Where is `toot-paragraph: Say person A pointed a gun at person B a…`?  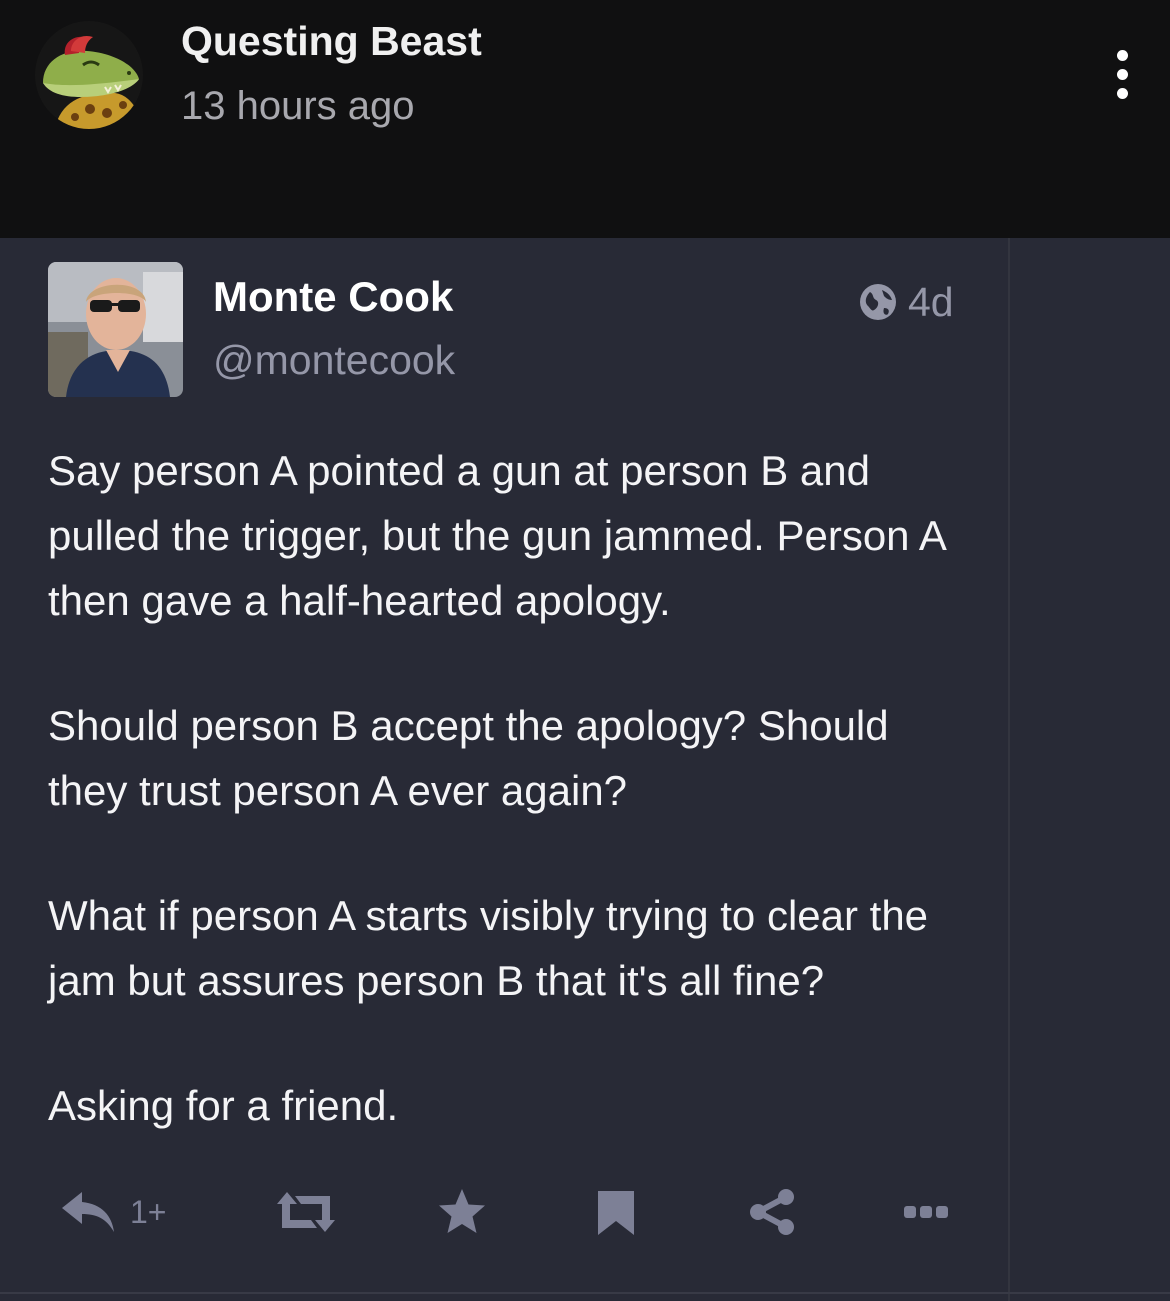 toot-paragraph: Say person A pointed a gun at person B a… is located at coordinates (496, 535).